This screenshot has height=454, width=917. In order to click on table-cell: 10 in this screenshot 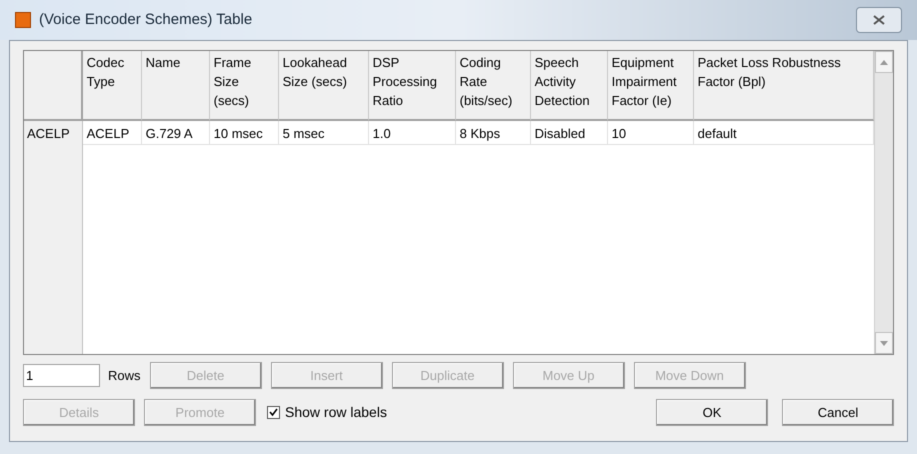, I will do `click(651, 132)`.